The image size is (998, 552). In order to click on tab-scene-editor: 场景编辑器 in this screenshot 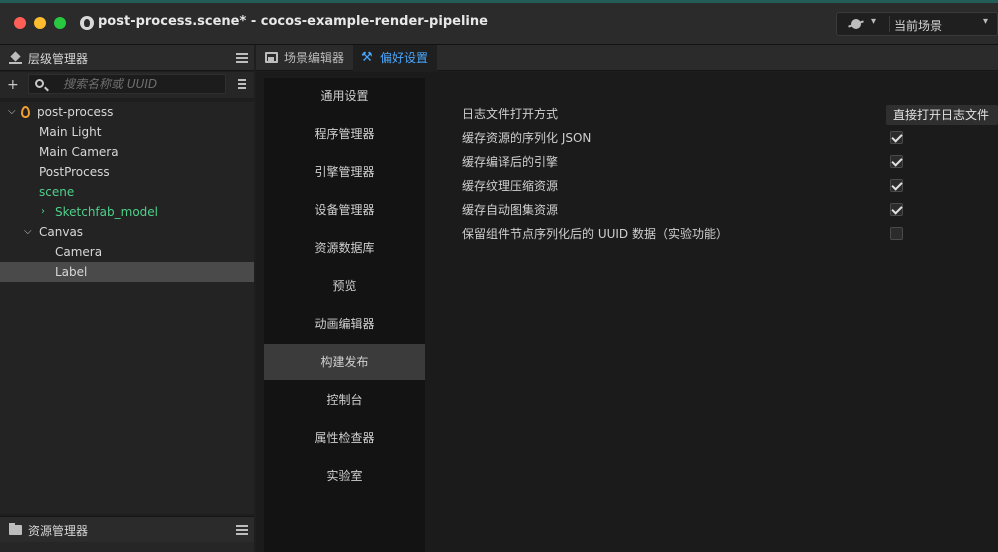, I will do `click(303, 58)`.